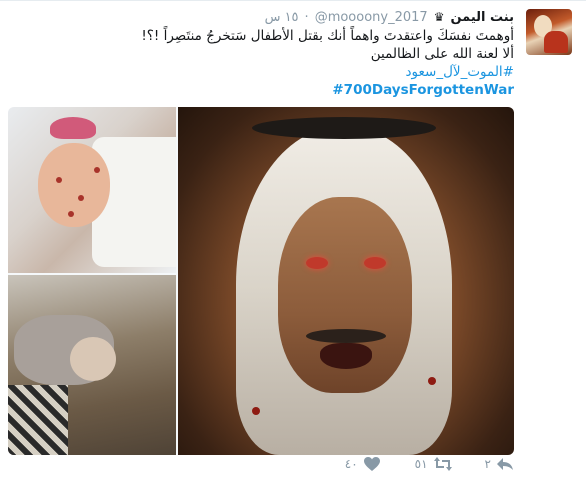 The width and height of the screenshot is (586, 482). Describe the element at coordinates (412, 464) in the screenshot. I see `action-bar: ٢ ٥١ ٤٠` at that location.